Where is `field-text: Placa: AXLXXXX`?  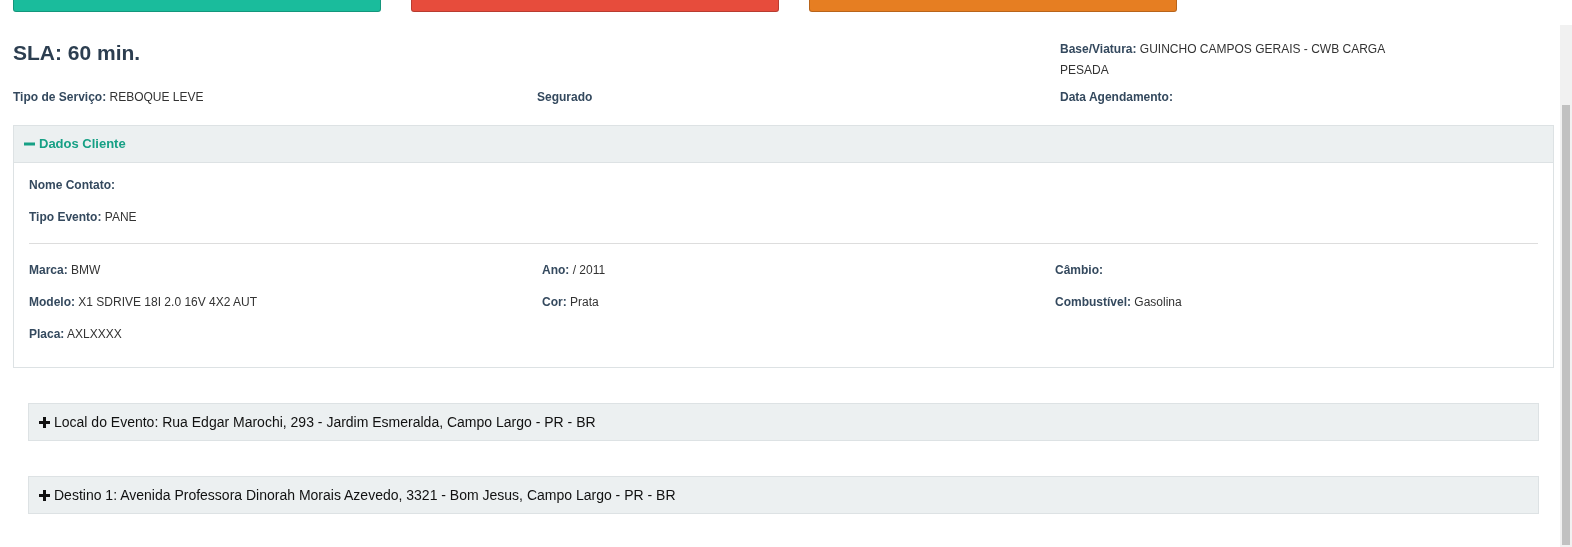 field-text: Placa: AXLXXXX is located at coordinates (76, 334).